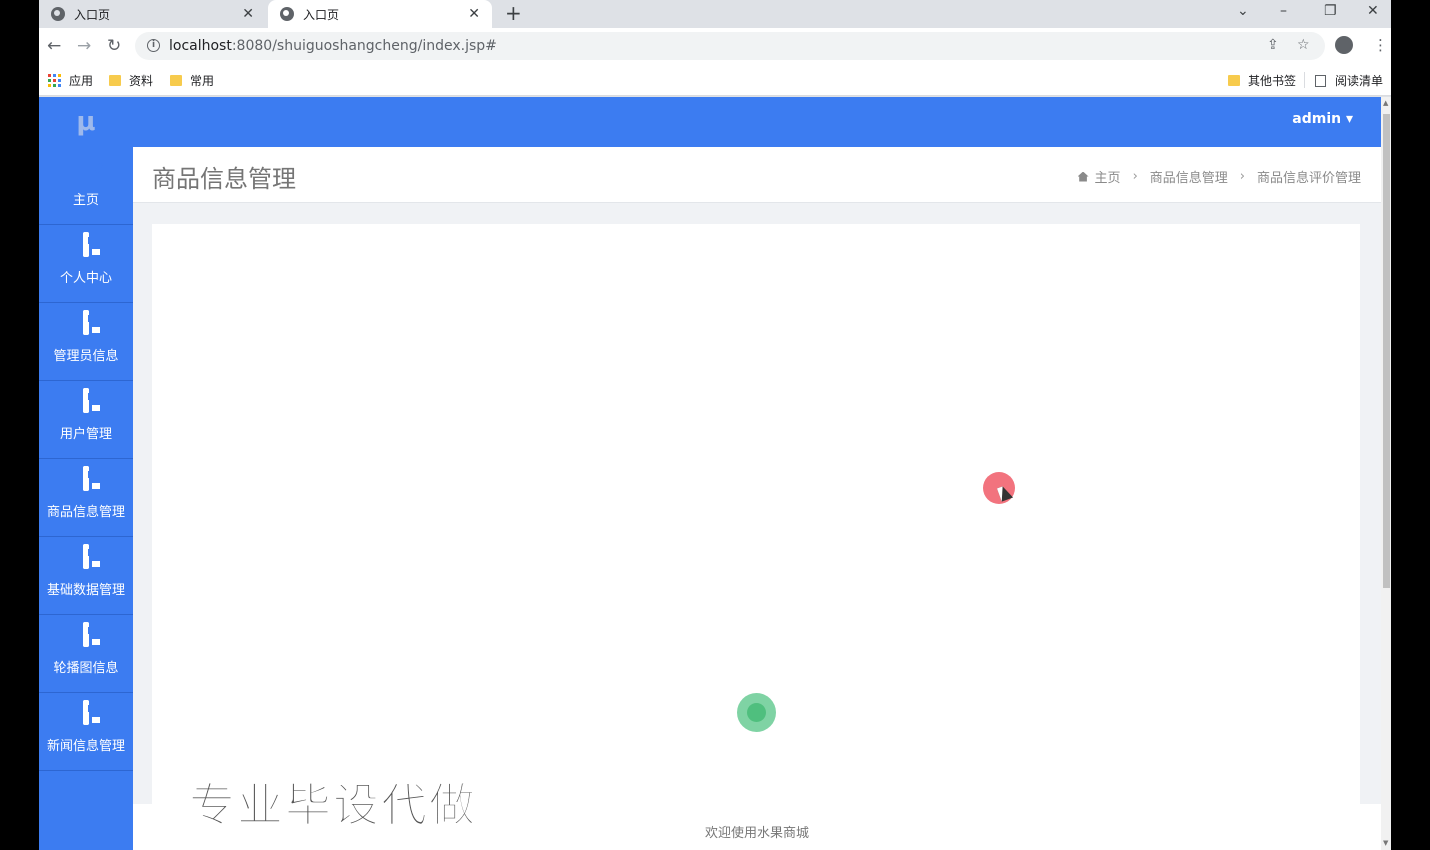  What do you see at coordinates (1349, 119) in the screenshot?
I see `caret-down-icon: ▾` at bounding box center [1349, 119].